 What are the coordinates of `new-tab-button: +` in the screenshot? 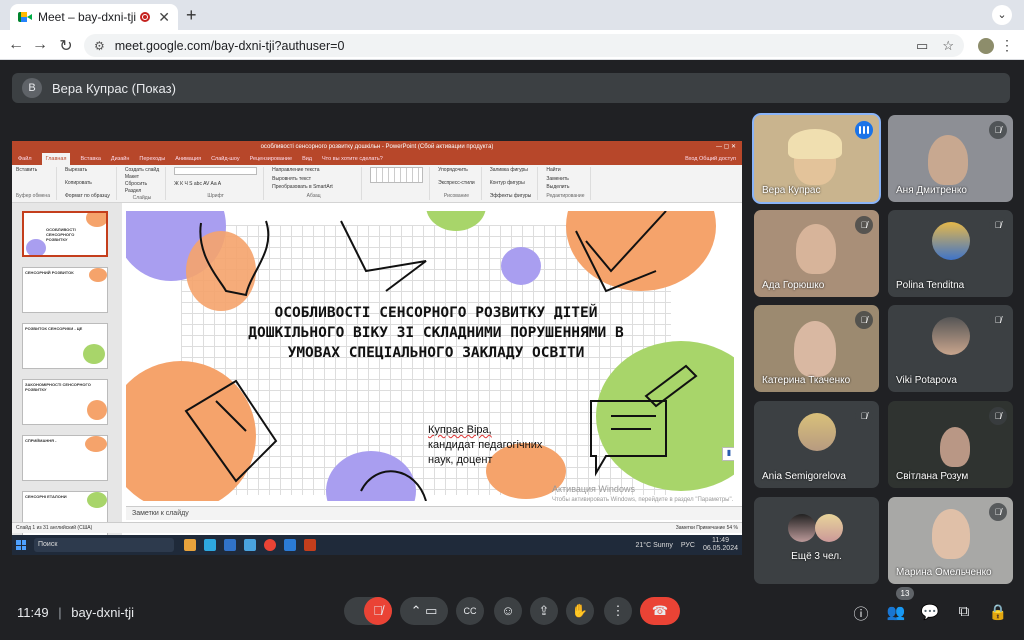 It's located at (191, 15).